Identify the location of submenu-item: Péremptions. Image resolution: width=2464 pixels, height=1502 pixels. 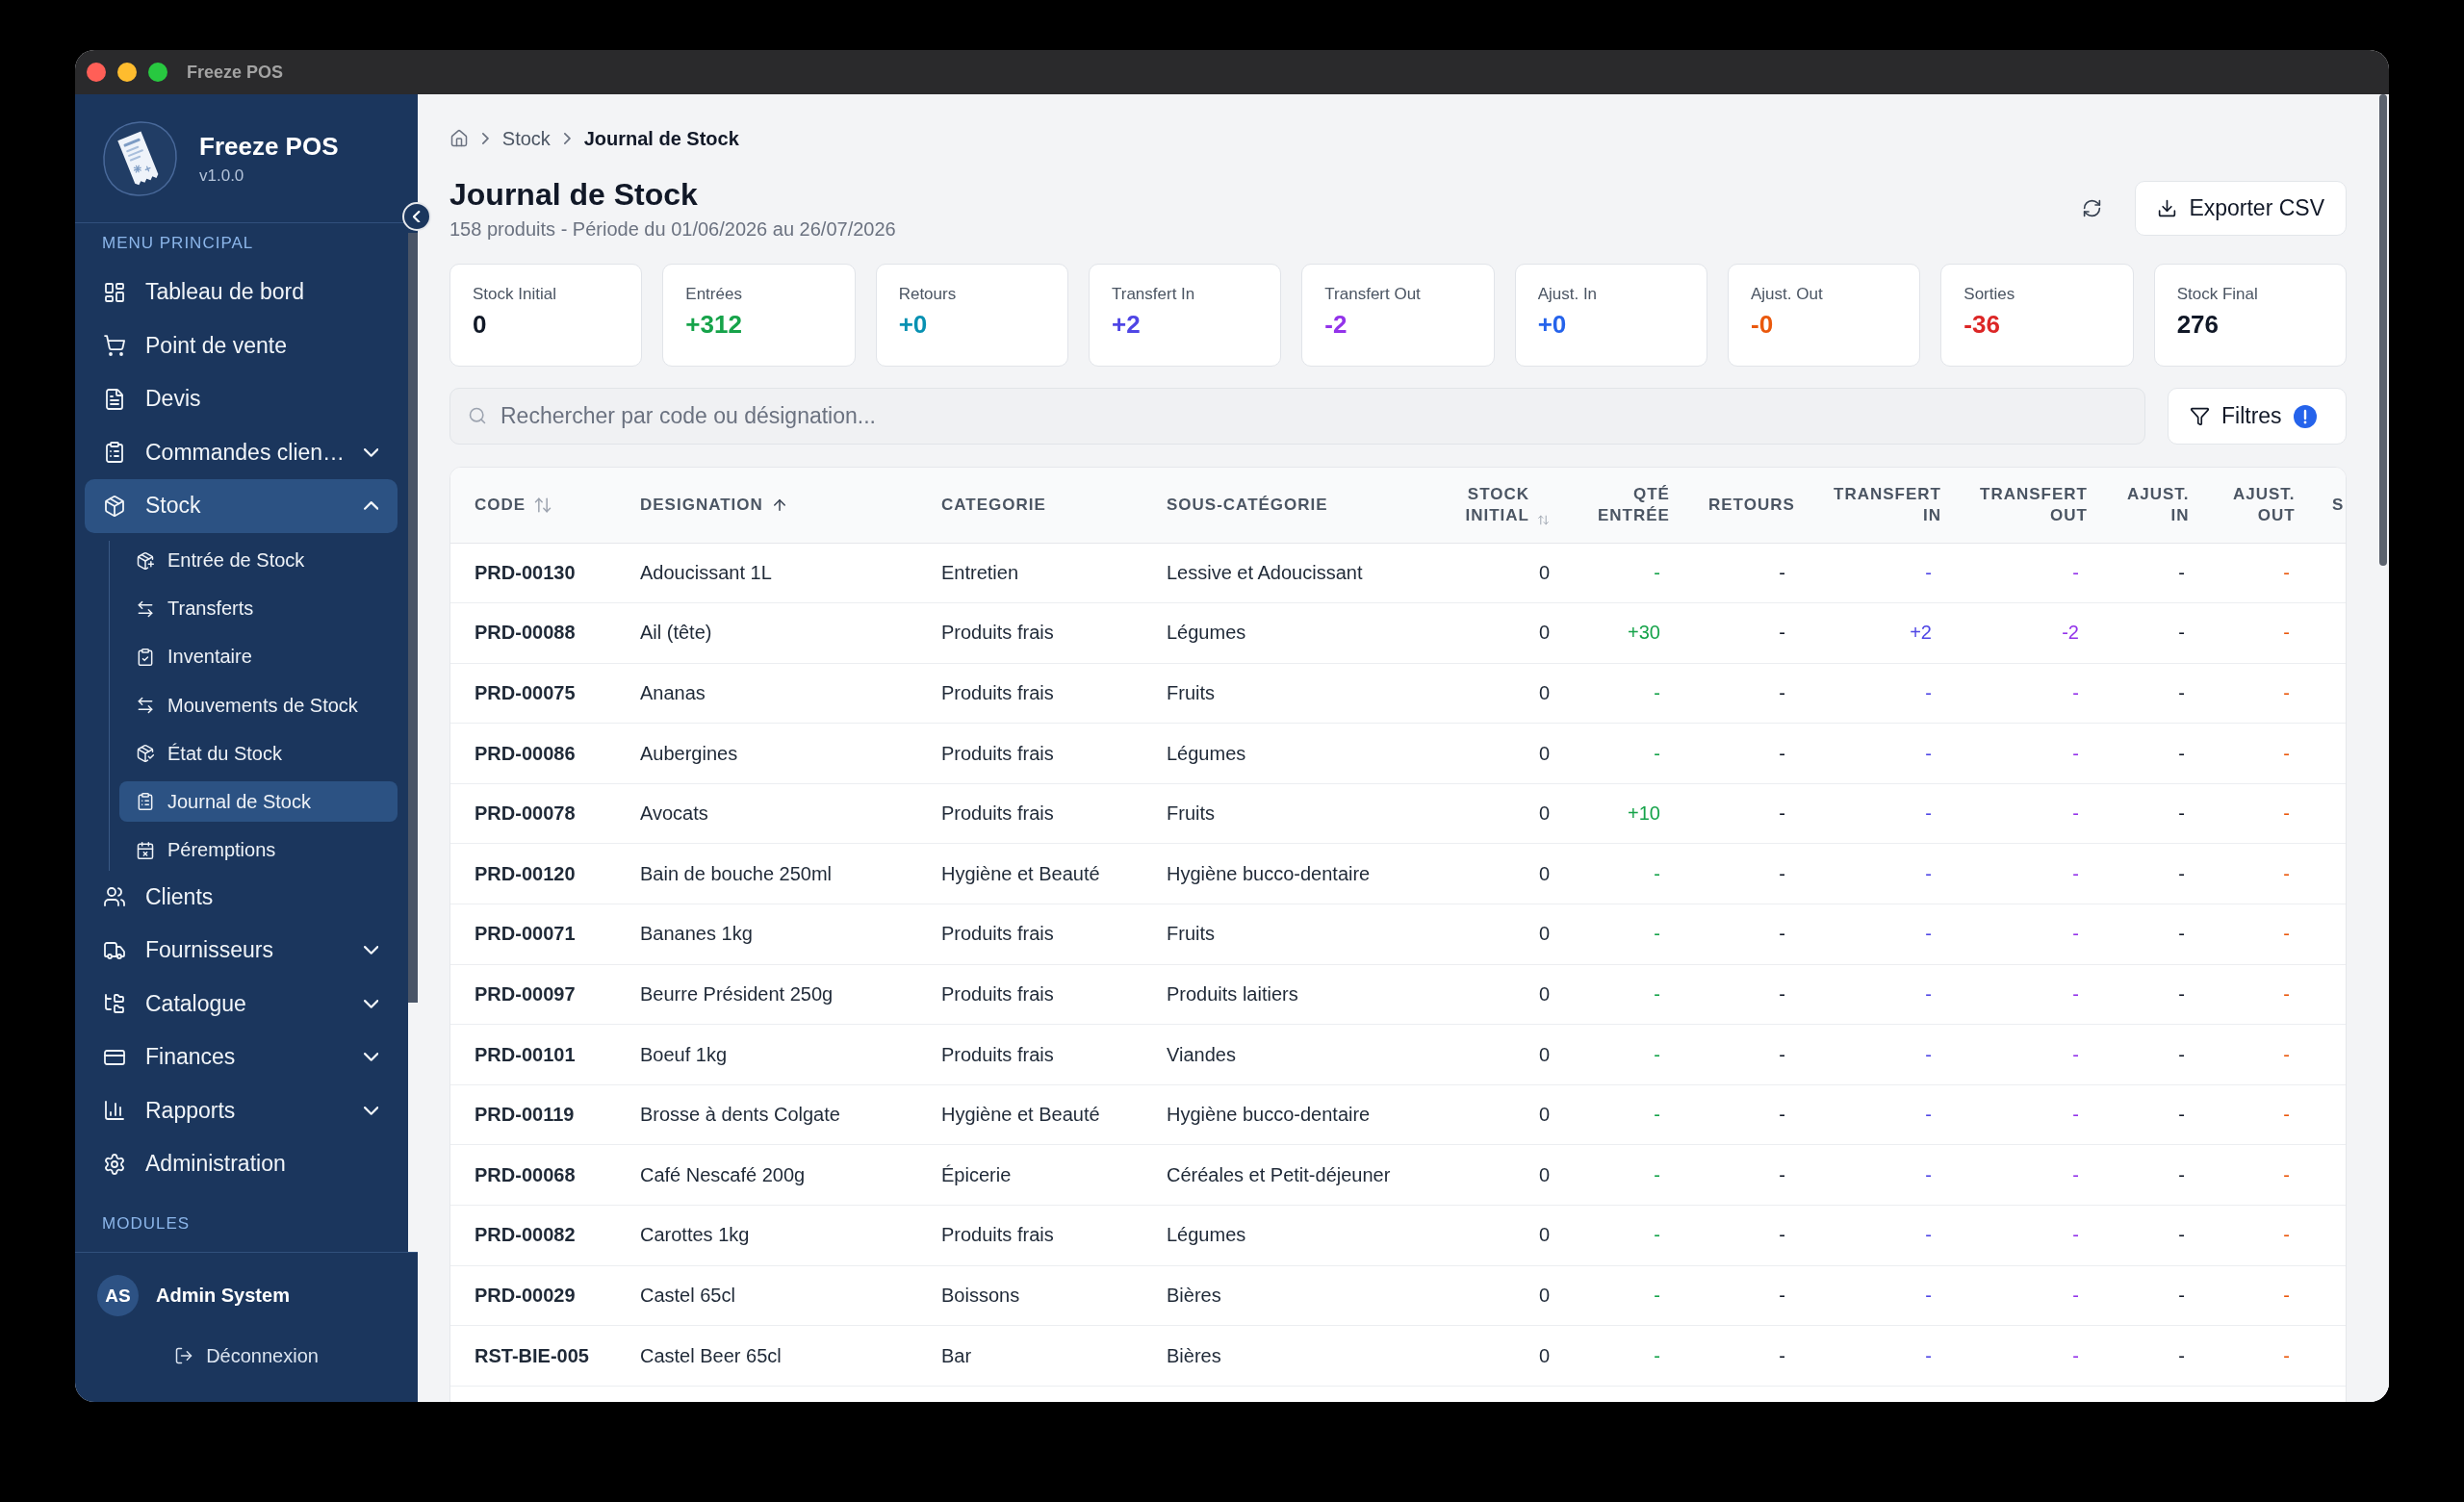
(258, 850).